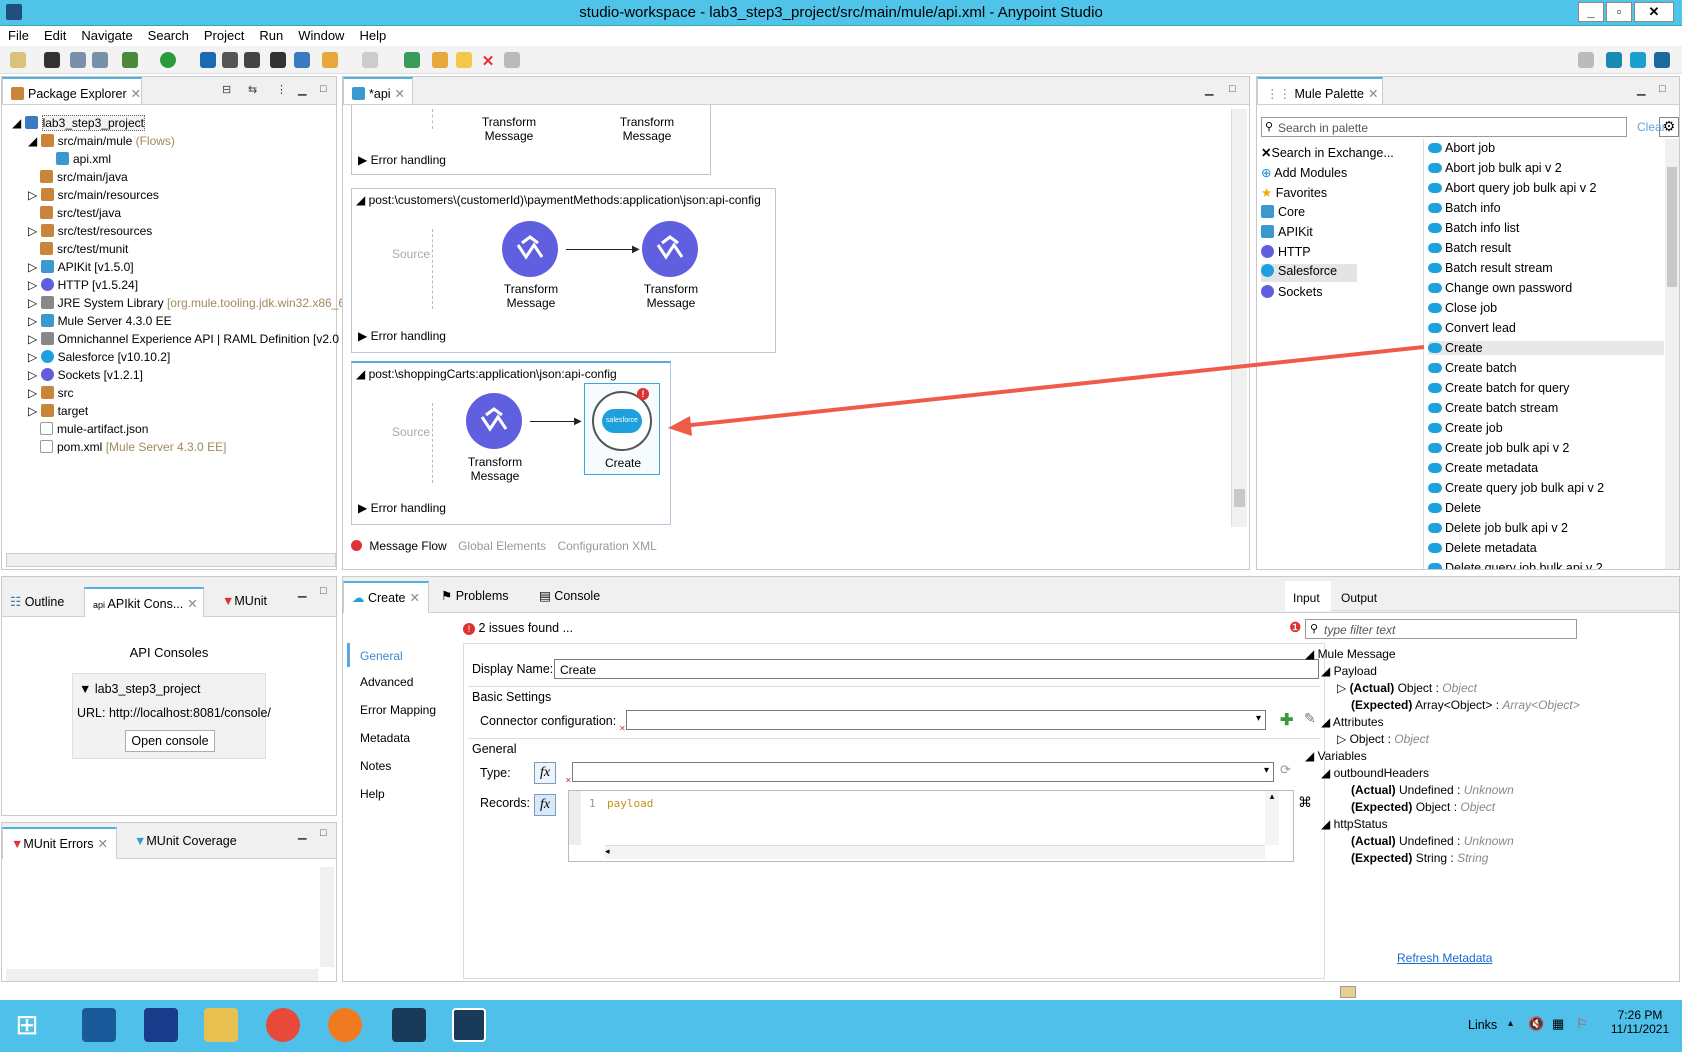 The height and width of the screenshot is (1052, 1682). What do you see at coordinates (1662, 60) in the screenshot?
I see `debug-perspective-icon` at bounding box center [1662, 60].